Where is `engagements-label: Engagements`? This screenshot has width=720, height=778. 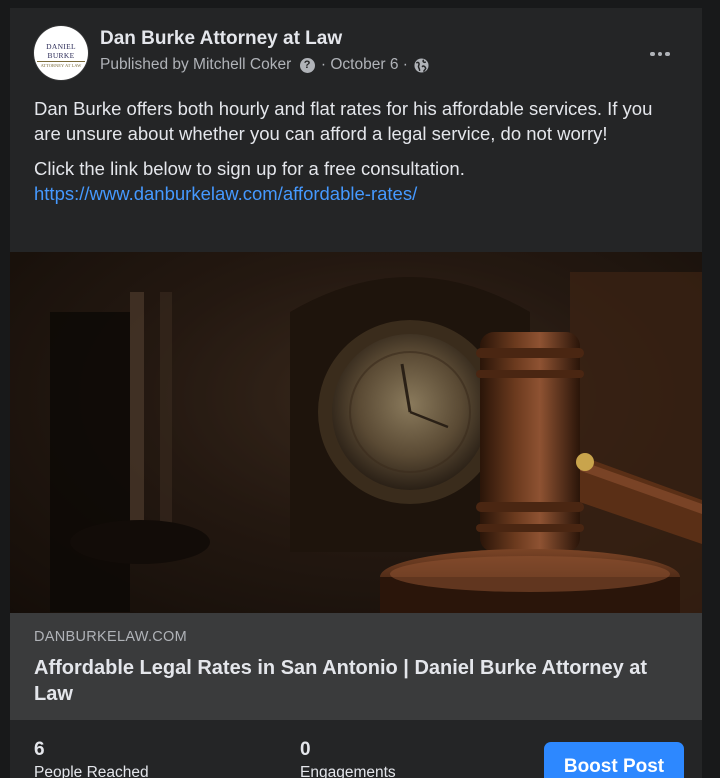
engagements-label: Engagements is located at coordinates (348, 771).